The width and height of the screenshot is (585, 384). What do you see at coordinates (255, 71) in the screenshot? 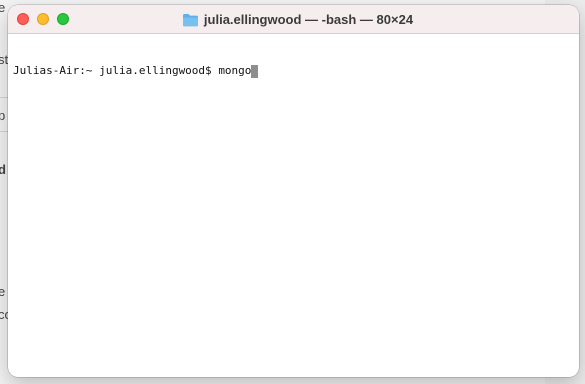
I see `text-cursor` at bounding box center [255, 71].